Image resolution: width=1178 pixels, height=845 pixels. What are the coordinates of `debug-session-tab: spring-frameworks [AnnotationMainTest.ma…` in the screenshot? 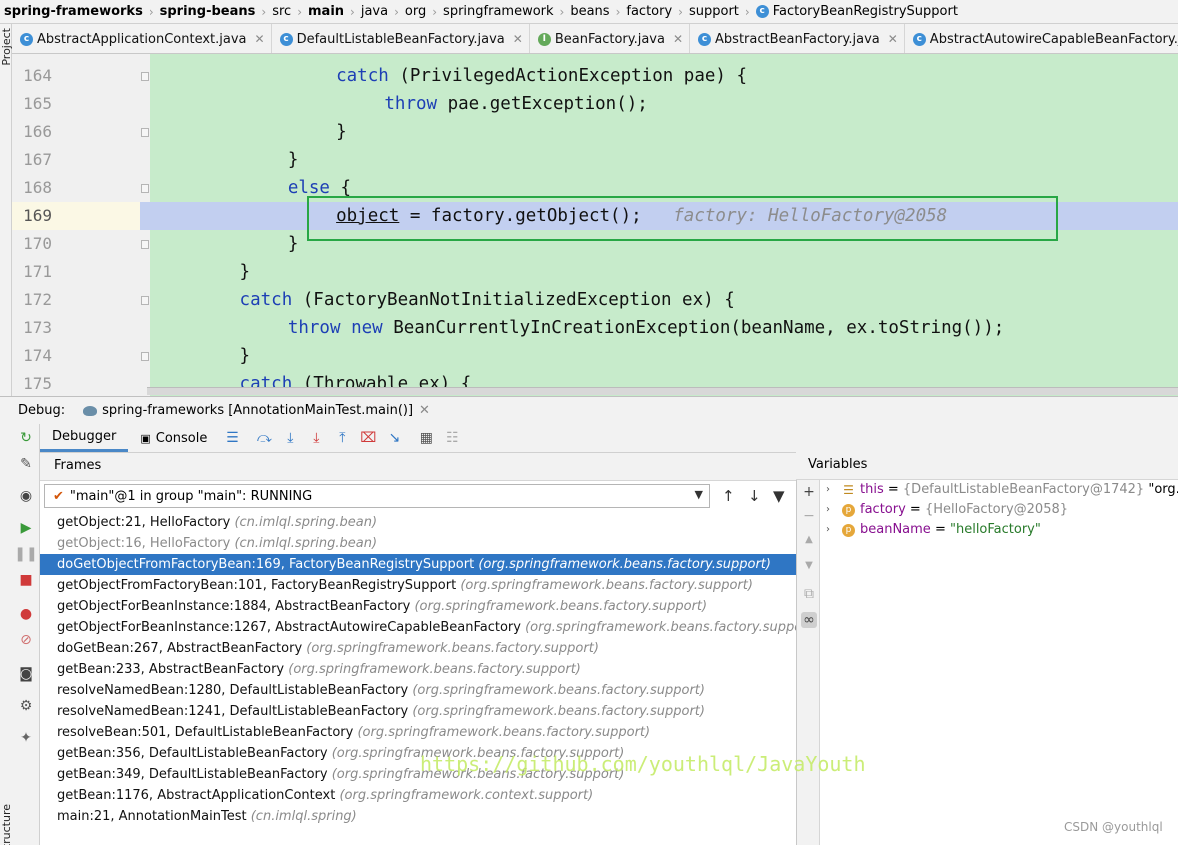 It's located at (256, 410).